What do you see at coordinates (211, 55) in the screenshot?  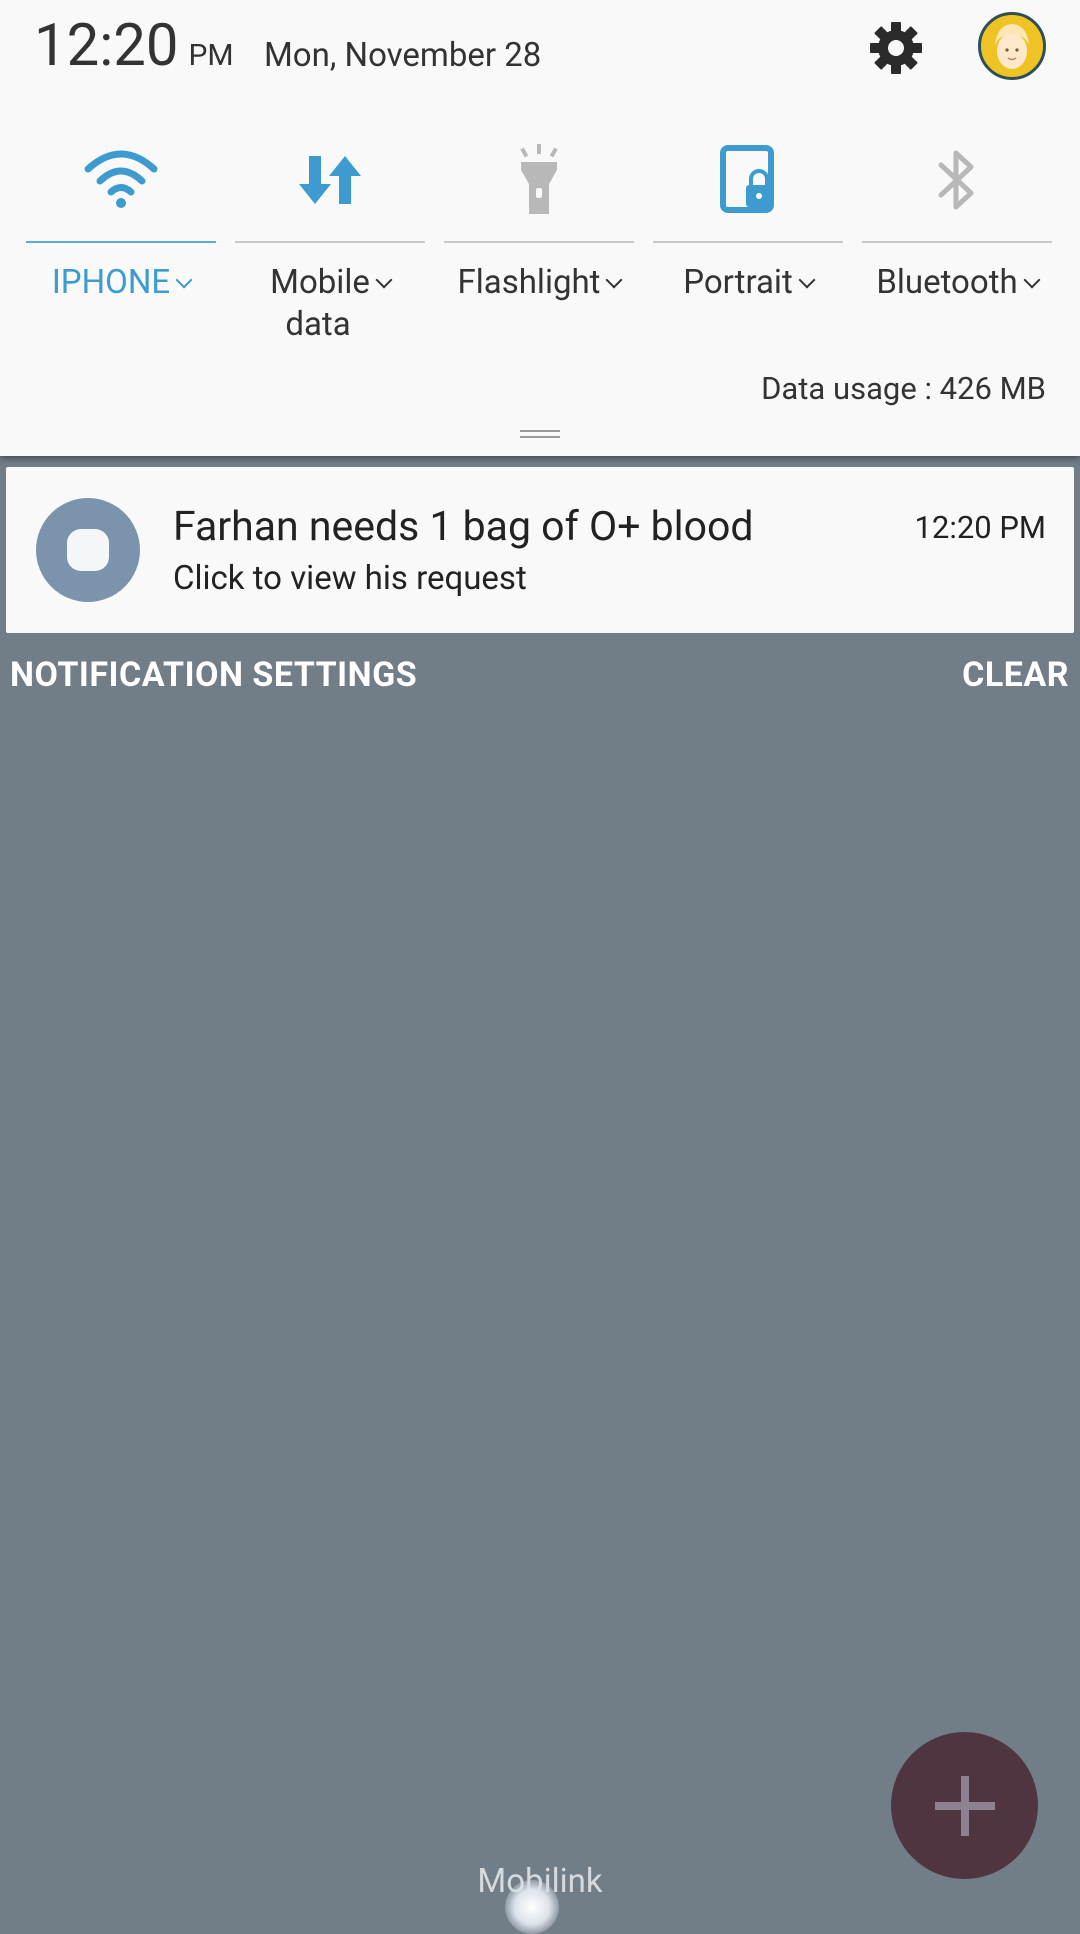 I see `clock-ampm: PM` at bounding box center [211, 55].